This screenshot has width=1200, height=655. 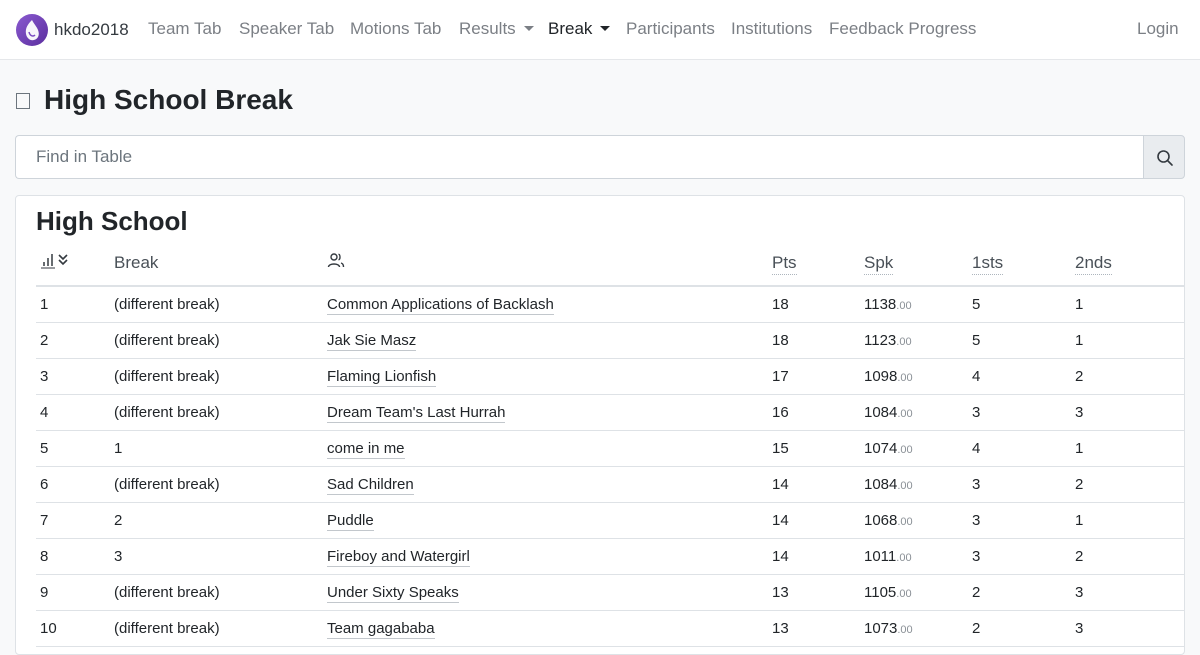 What do you see at coordinates (416, 413) in the screenshot?
I see `team-link: Dream Team's Last Hurrah` at bounding box center [416, 413].